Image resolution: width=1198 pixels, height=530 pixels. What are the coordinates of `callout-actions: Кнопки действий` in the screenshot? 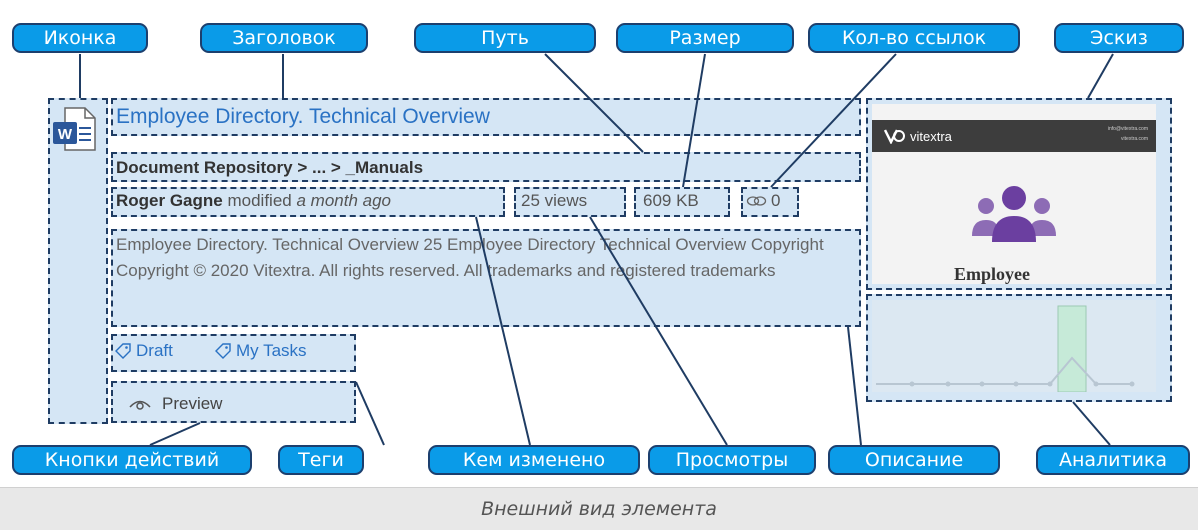 It's located at (132, 460).